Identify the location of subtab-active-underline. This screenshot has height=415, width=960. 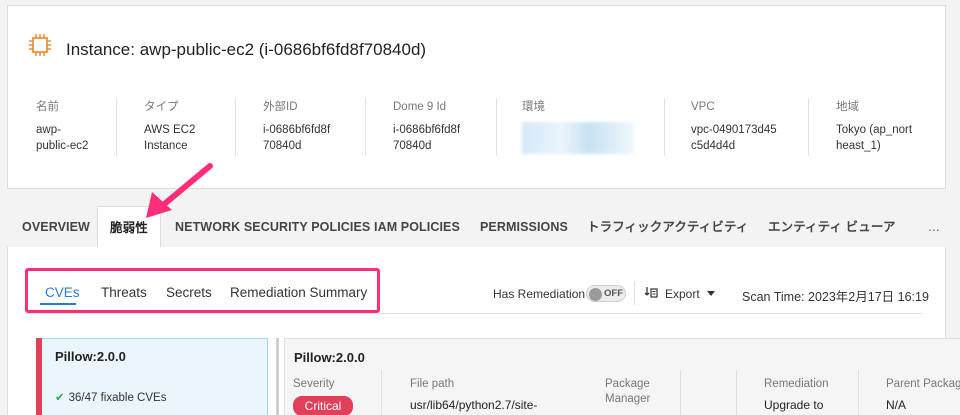
(58, 304).